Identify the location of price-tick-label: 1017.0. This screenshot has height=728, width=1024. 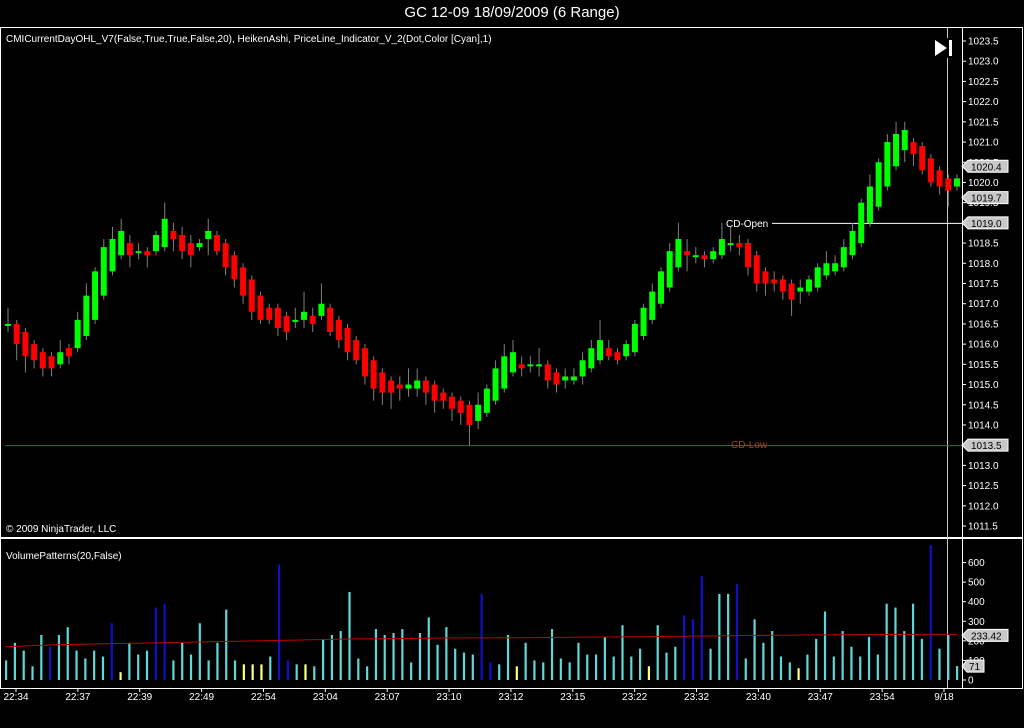
(983, 304).